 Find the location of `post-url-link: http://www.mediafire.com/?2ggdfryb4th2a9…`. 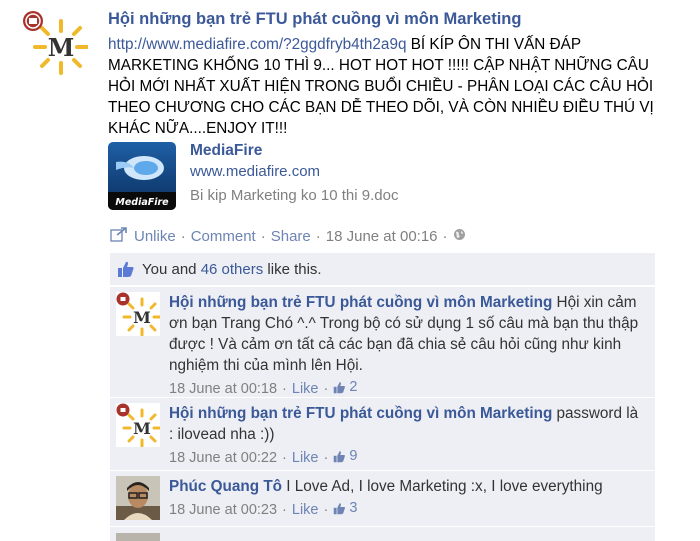

post-url-link: http://www.mediafire.com/?2ggdfryb4th2a9… is located at coordinates (257, 44).